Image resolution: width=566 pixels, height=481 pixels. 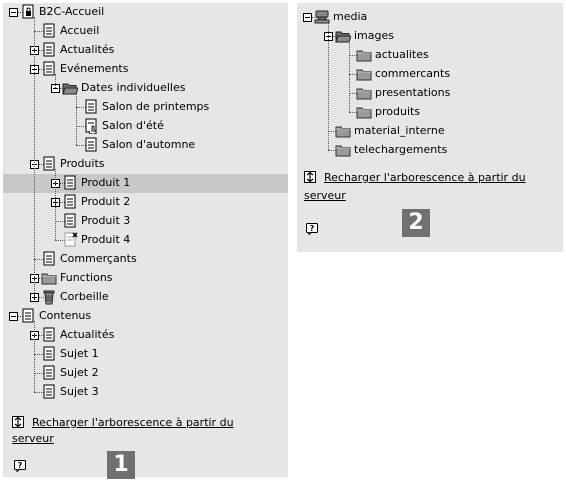 What do you see at coordinates (98, 259) in the screenshot?
I see `tree-item-label: Commerçants` at bounding box center [98, 259].